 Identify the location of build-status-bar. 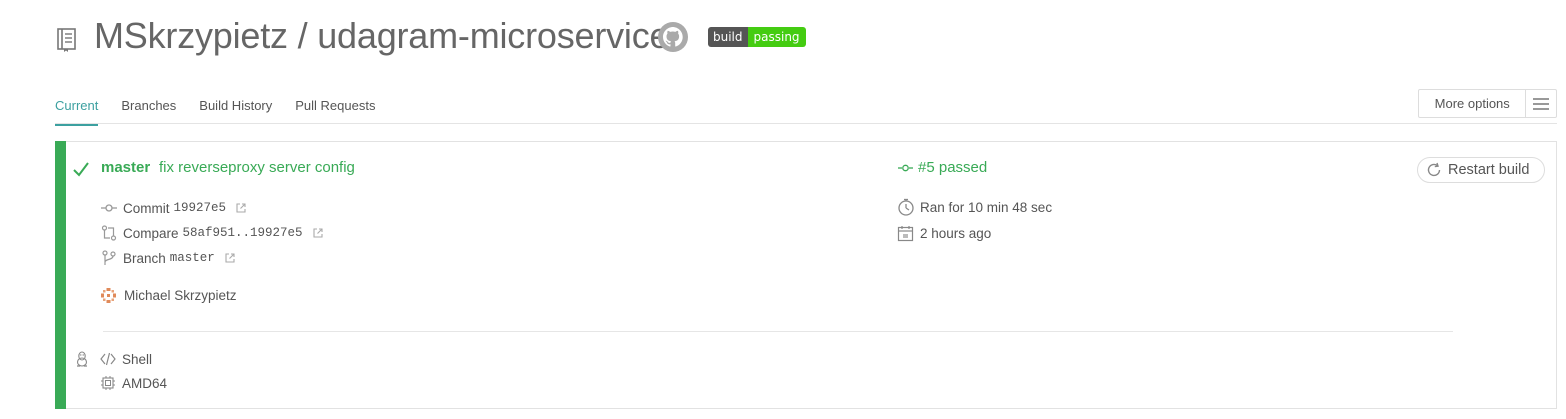
(60, 275).